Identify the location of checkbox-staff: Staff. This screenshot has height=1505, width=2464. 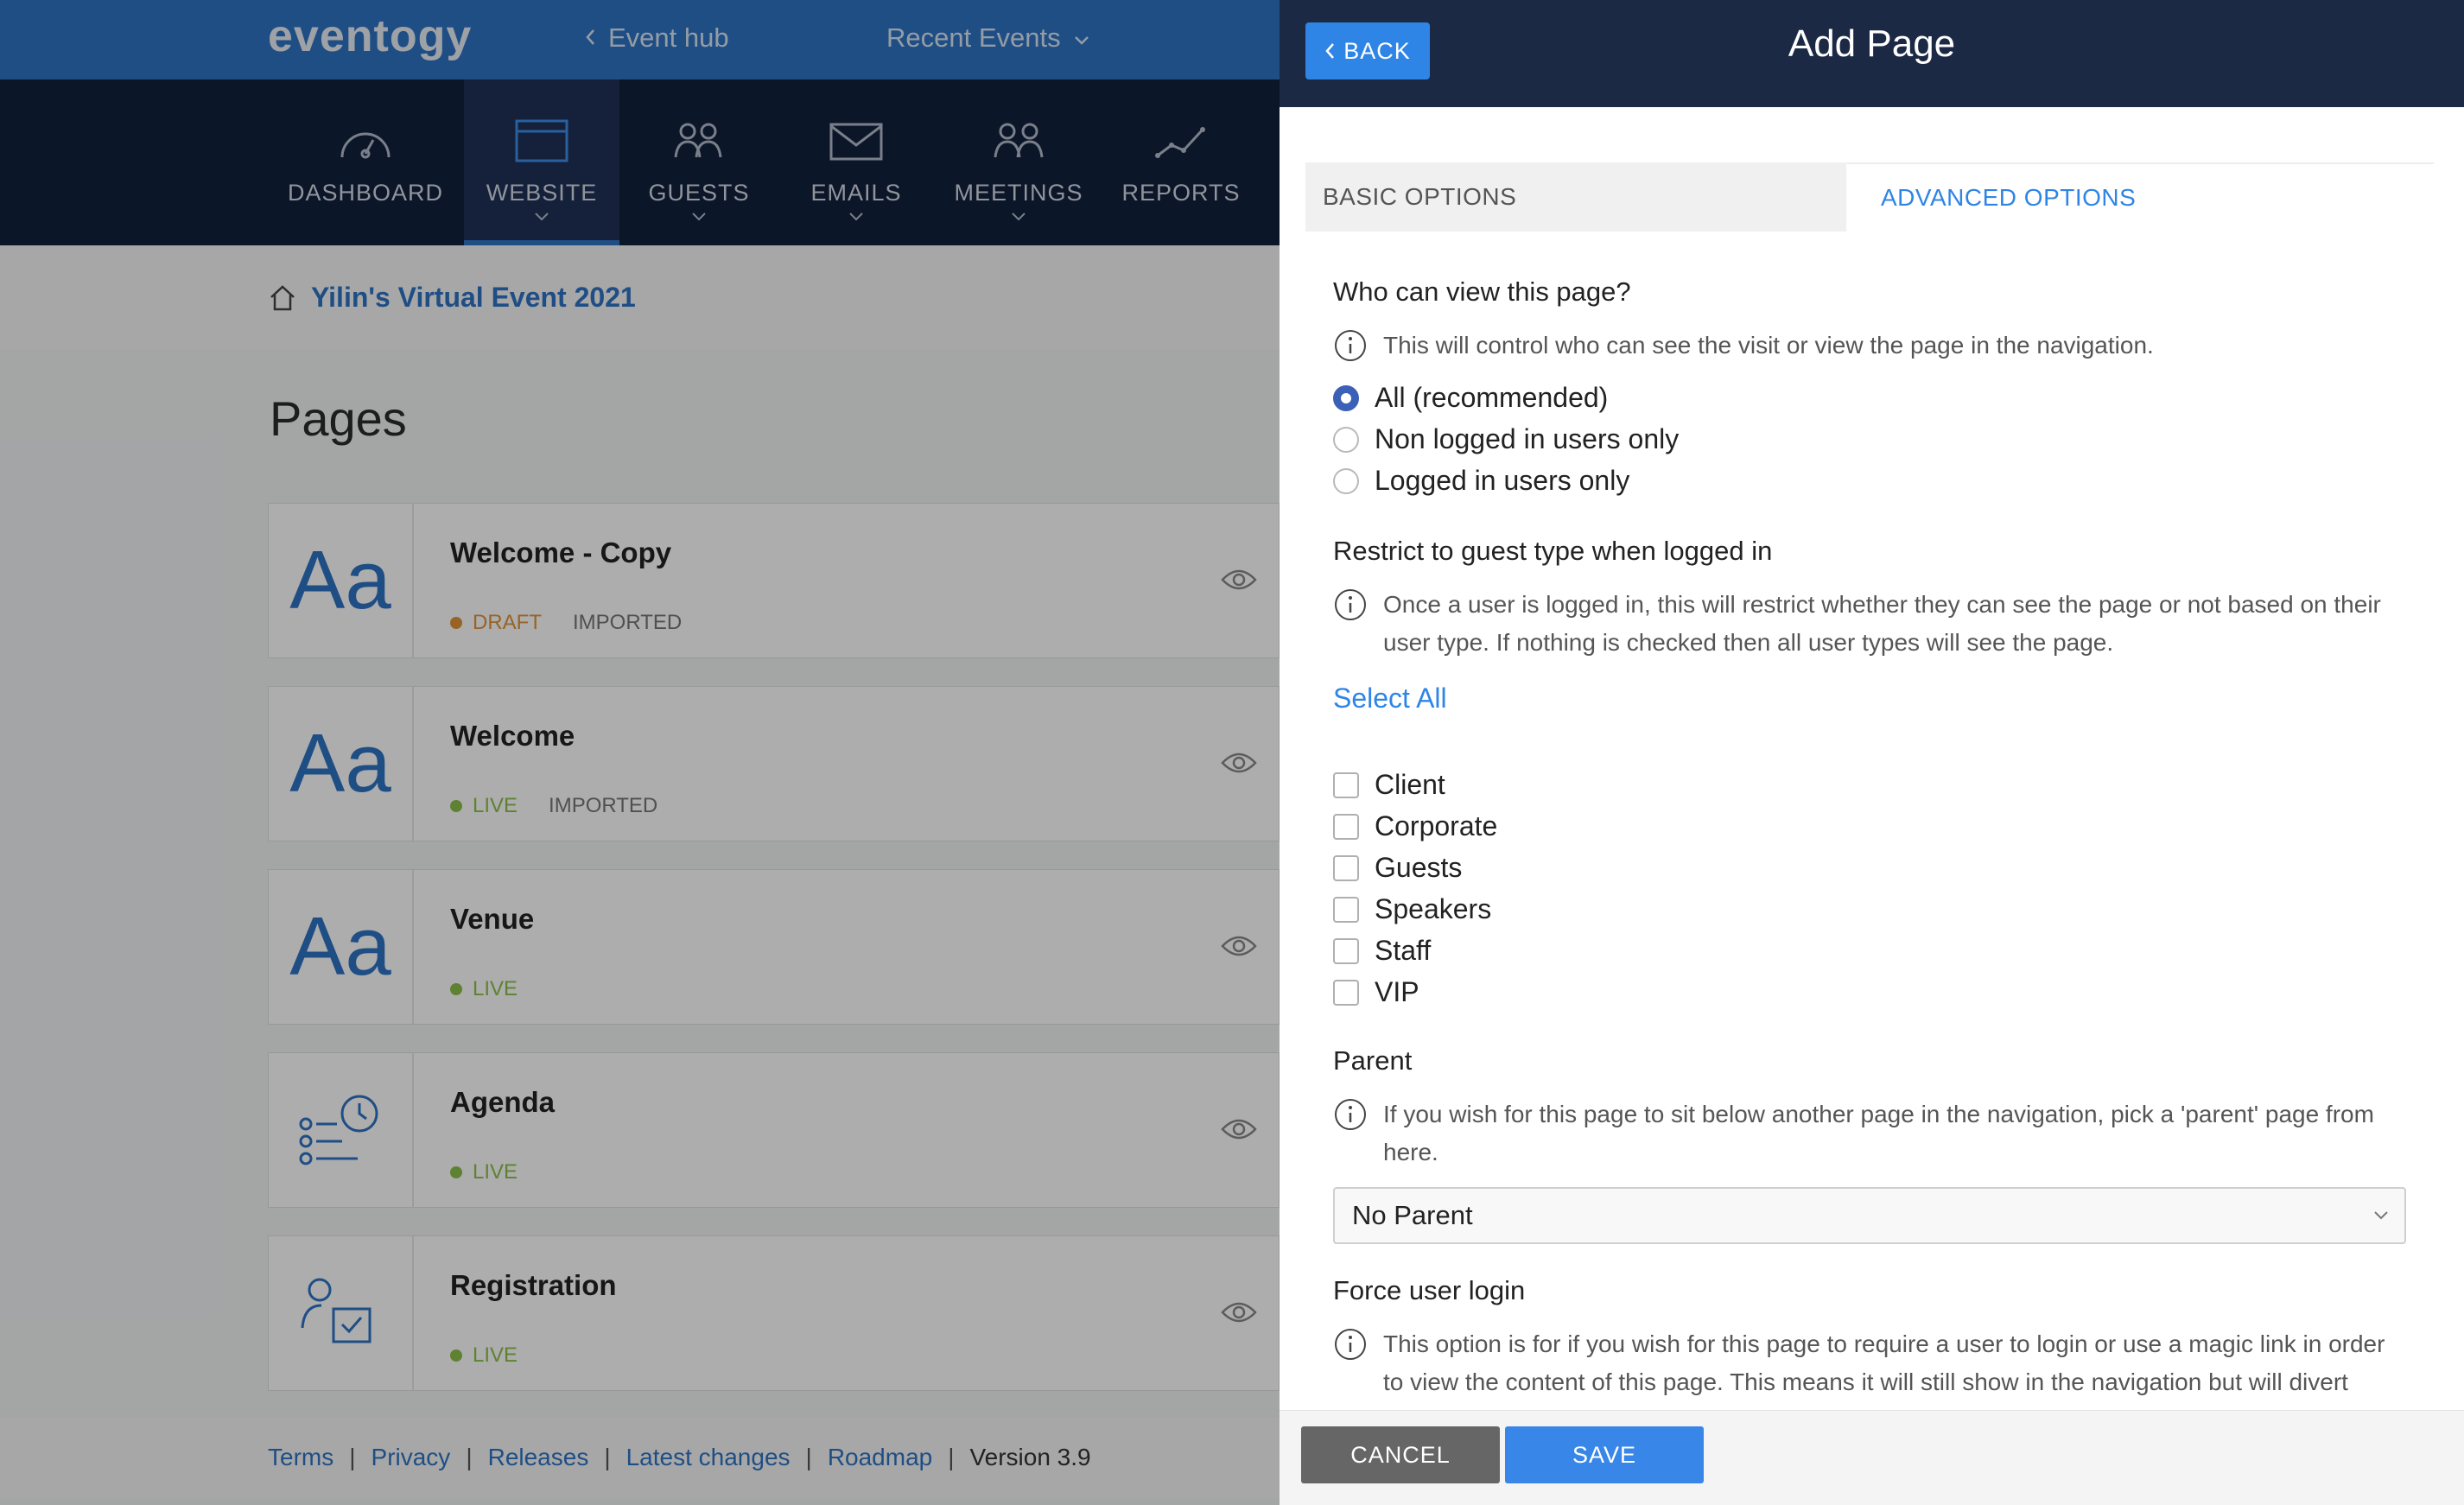
(1382, 951).